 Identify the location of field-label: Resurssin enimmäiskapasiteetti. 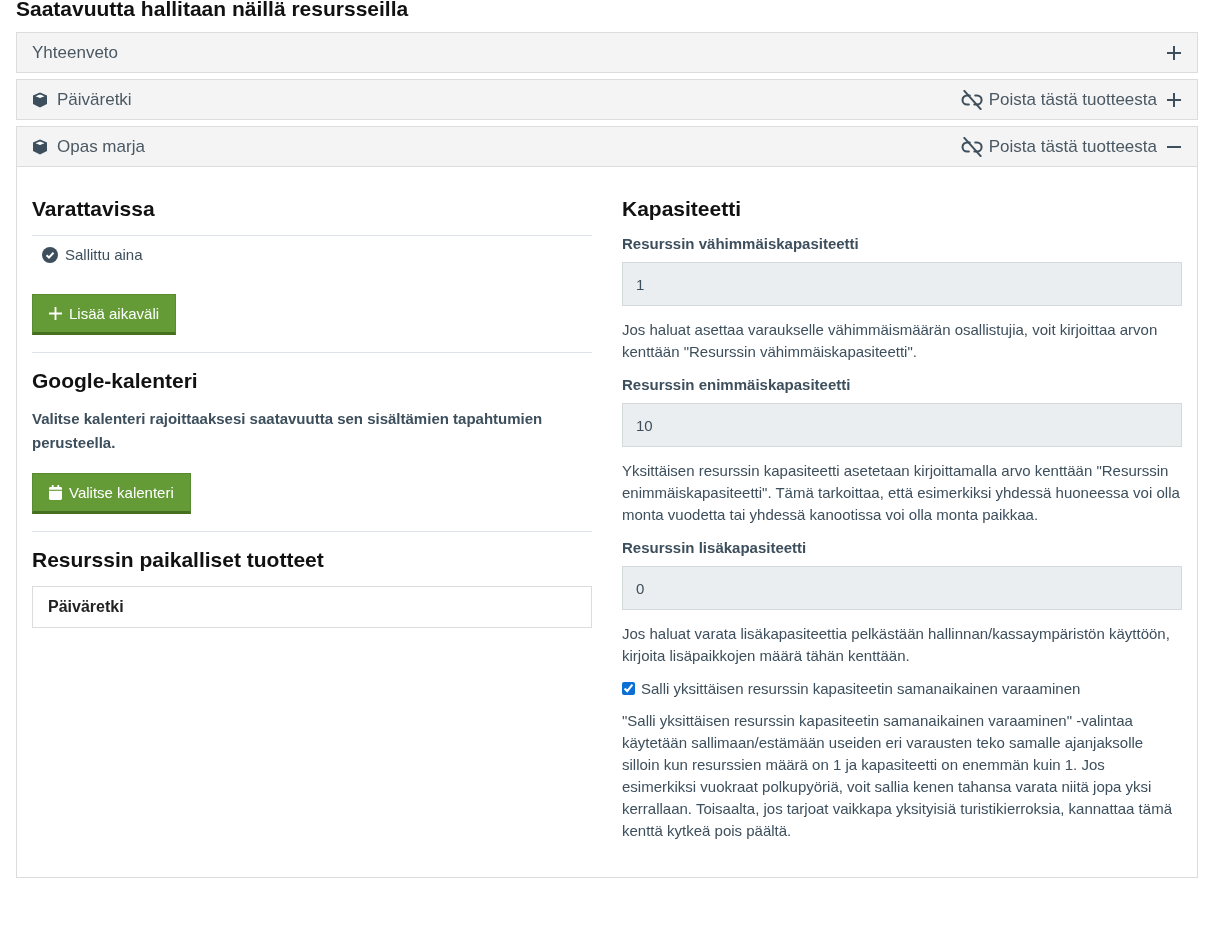
(737, 384).